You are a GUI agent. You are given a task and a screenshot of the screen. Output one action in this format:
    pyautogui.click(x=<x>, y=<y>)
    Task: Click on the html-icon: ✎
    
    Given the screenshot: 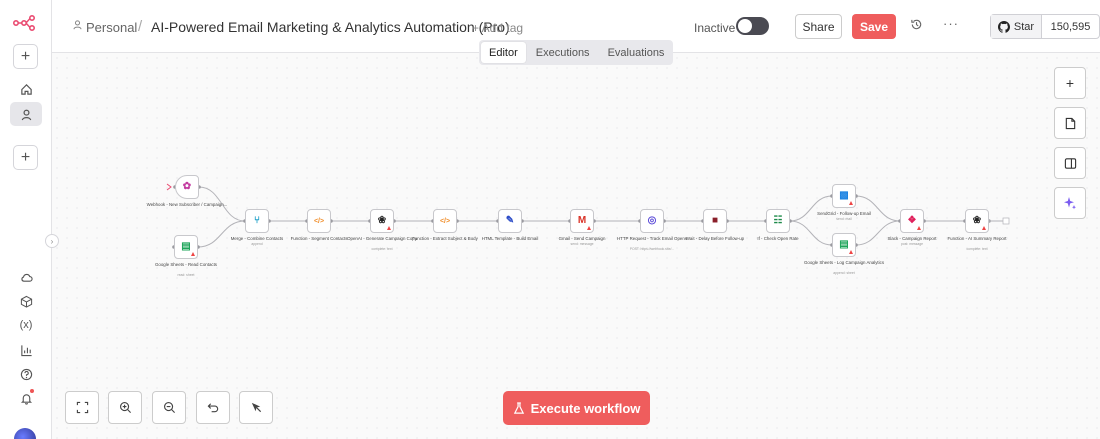 What is the action you would take?
    pyautogui.click(x=510, y=220)
    